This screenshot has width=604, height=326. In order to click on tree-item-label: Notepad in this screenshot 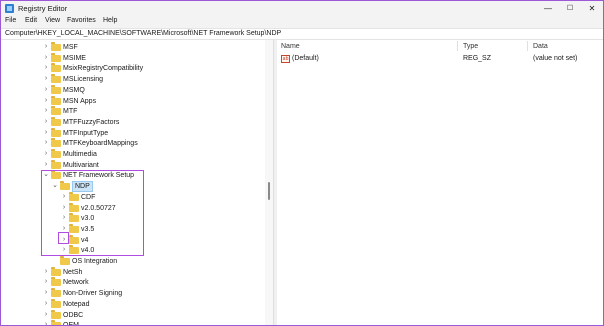, I will do `click(76, 304)`.